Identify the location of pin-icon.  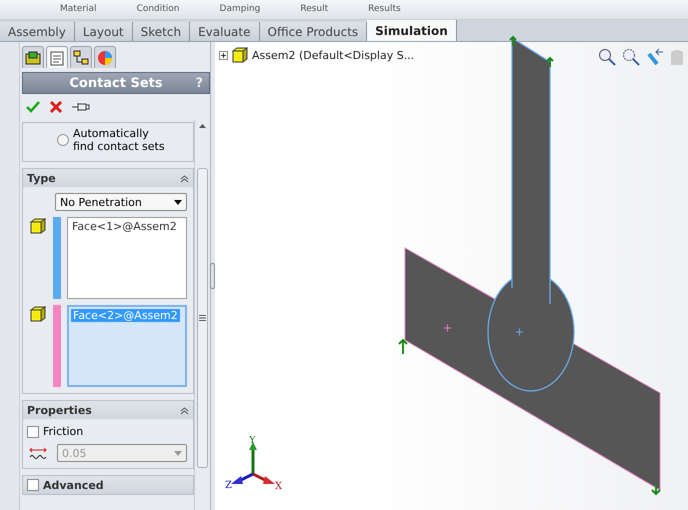
(81, 107).